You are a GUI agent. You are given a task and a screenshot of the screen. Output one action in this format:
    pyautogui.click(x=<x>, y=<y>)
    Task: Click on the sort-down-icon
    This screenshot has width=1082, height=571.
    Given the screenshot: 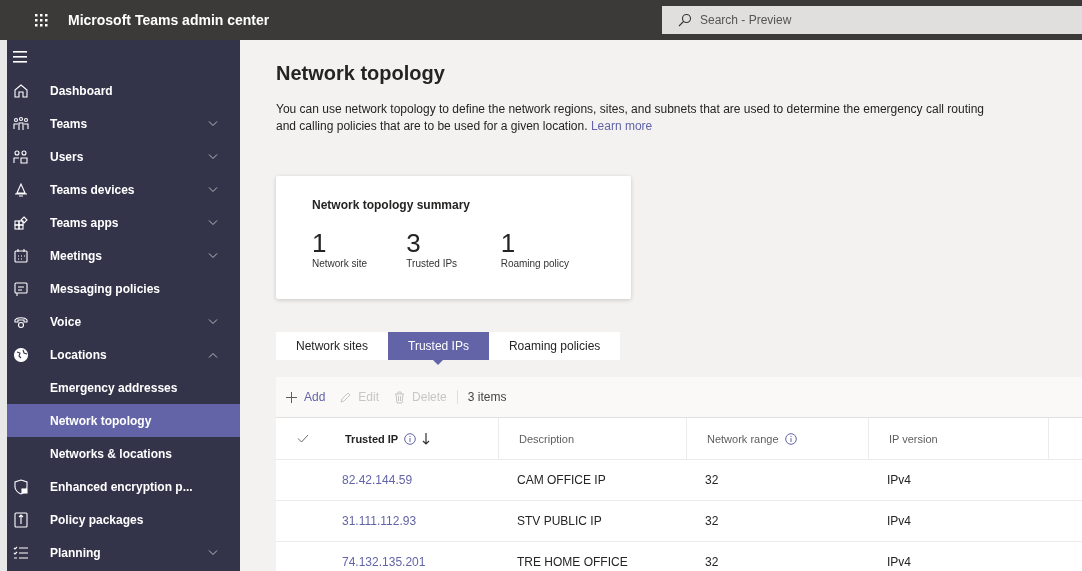 What is the action you would take?
    pyautogui.click(x=426, y=438)
    